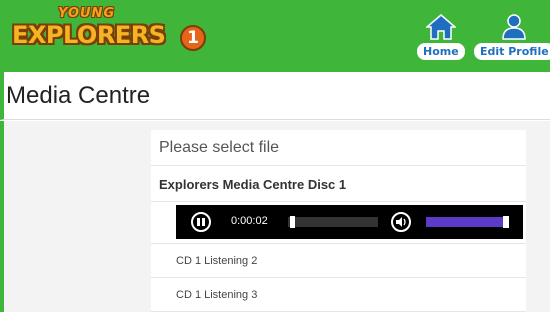 This screenshot has width=550, height=312. What do you see at coordinates (89, 35) in the screenshot?
I see `logo-explorers-text: EXPLORERS` at bounding box center [89, 35].